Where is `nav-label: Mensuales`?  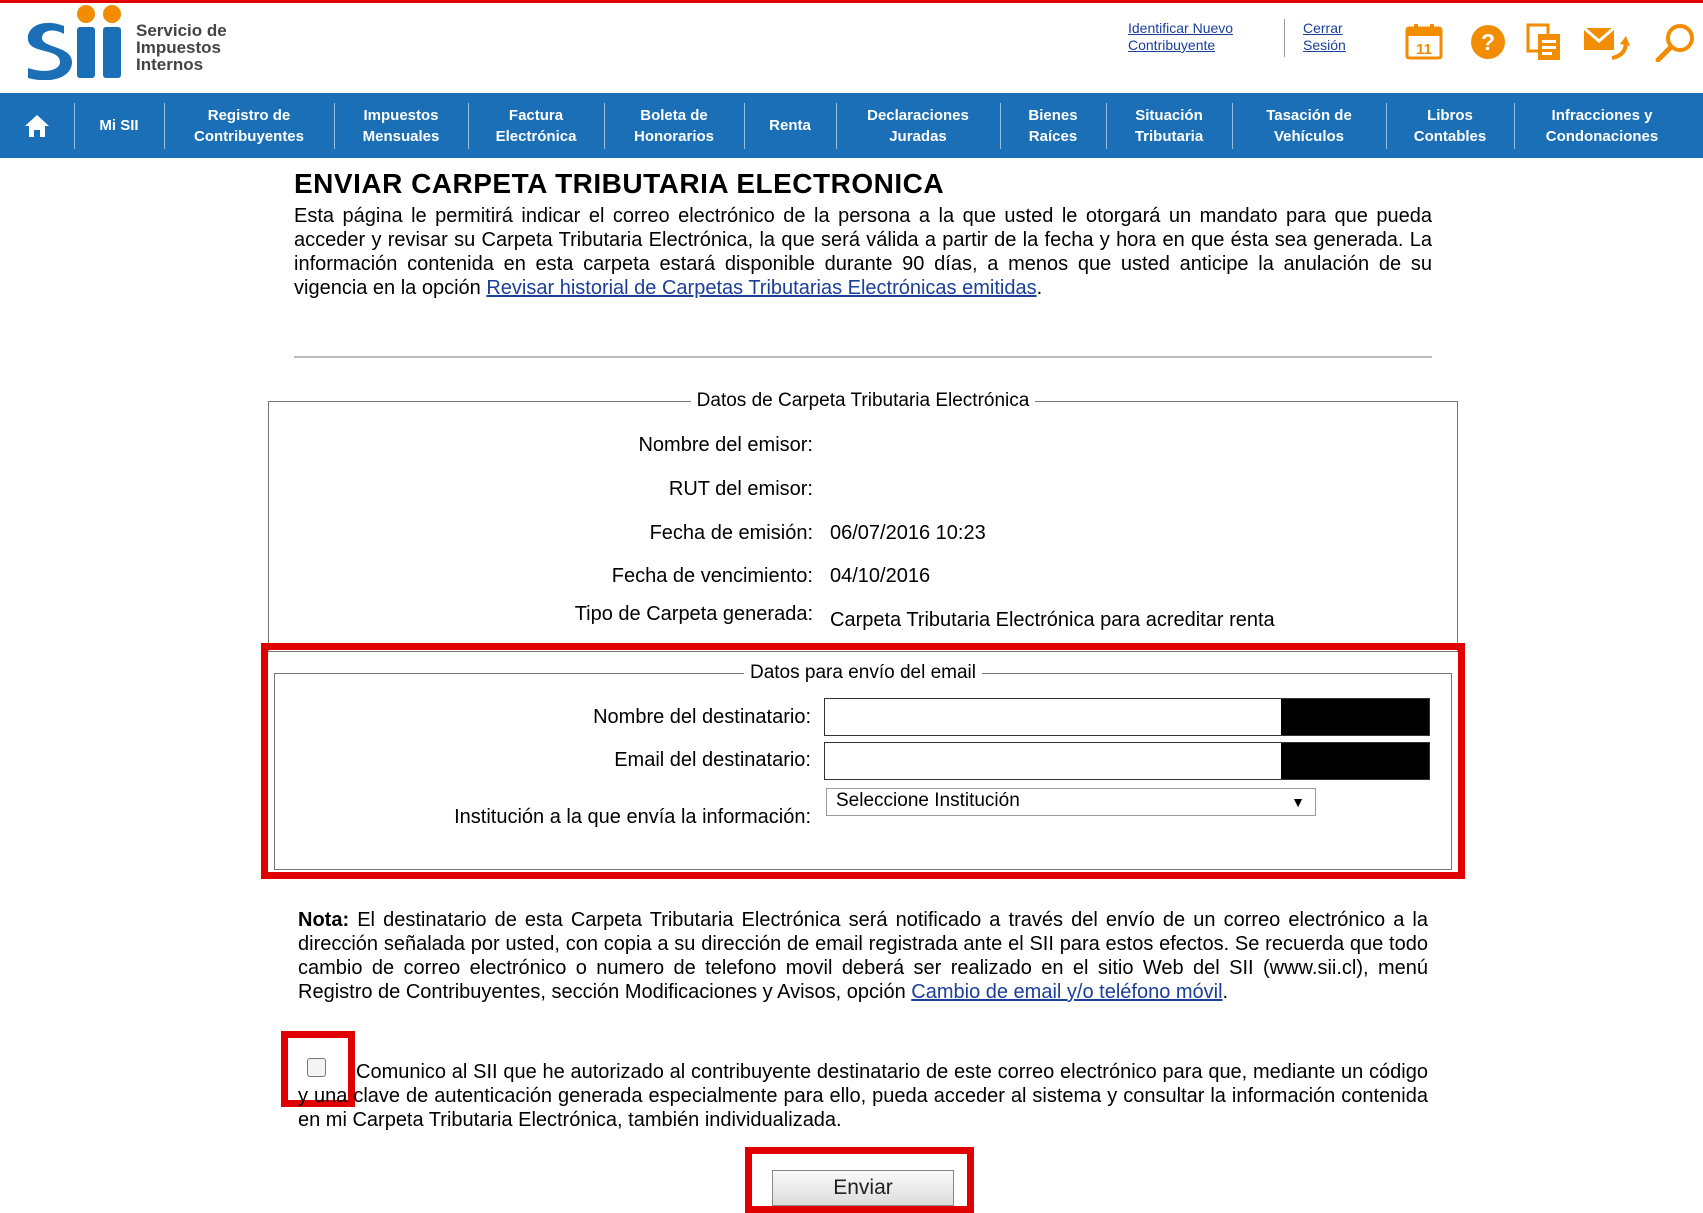 nav-label: Mensuales is located at coordinates (401, 136).